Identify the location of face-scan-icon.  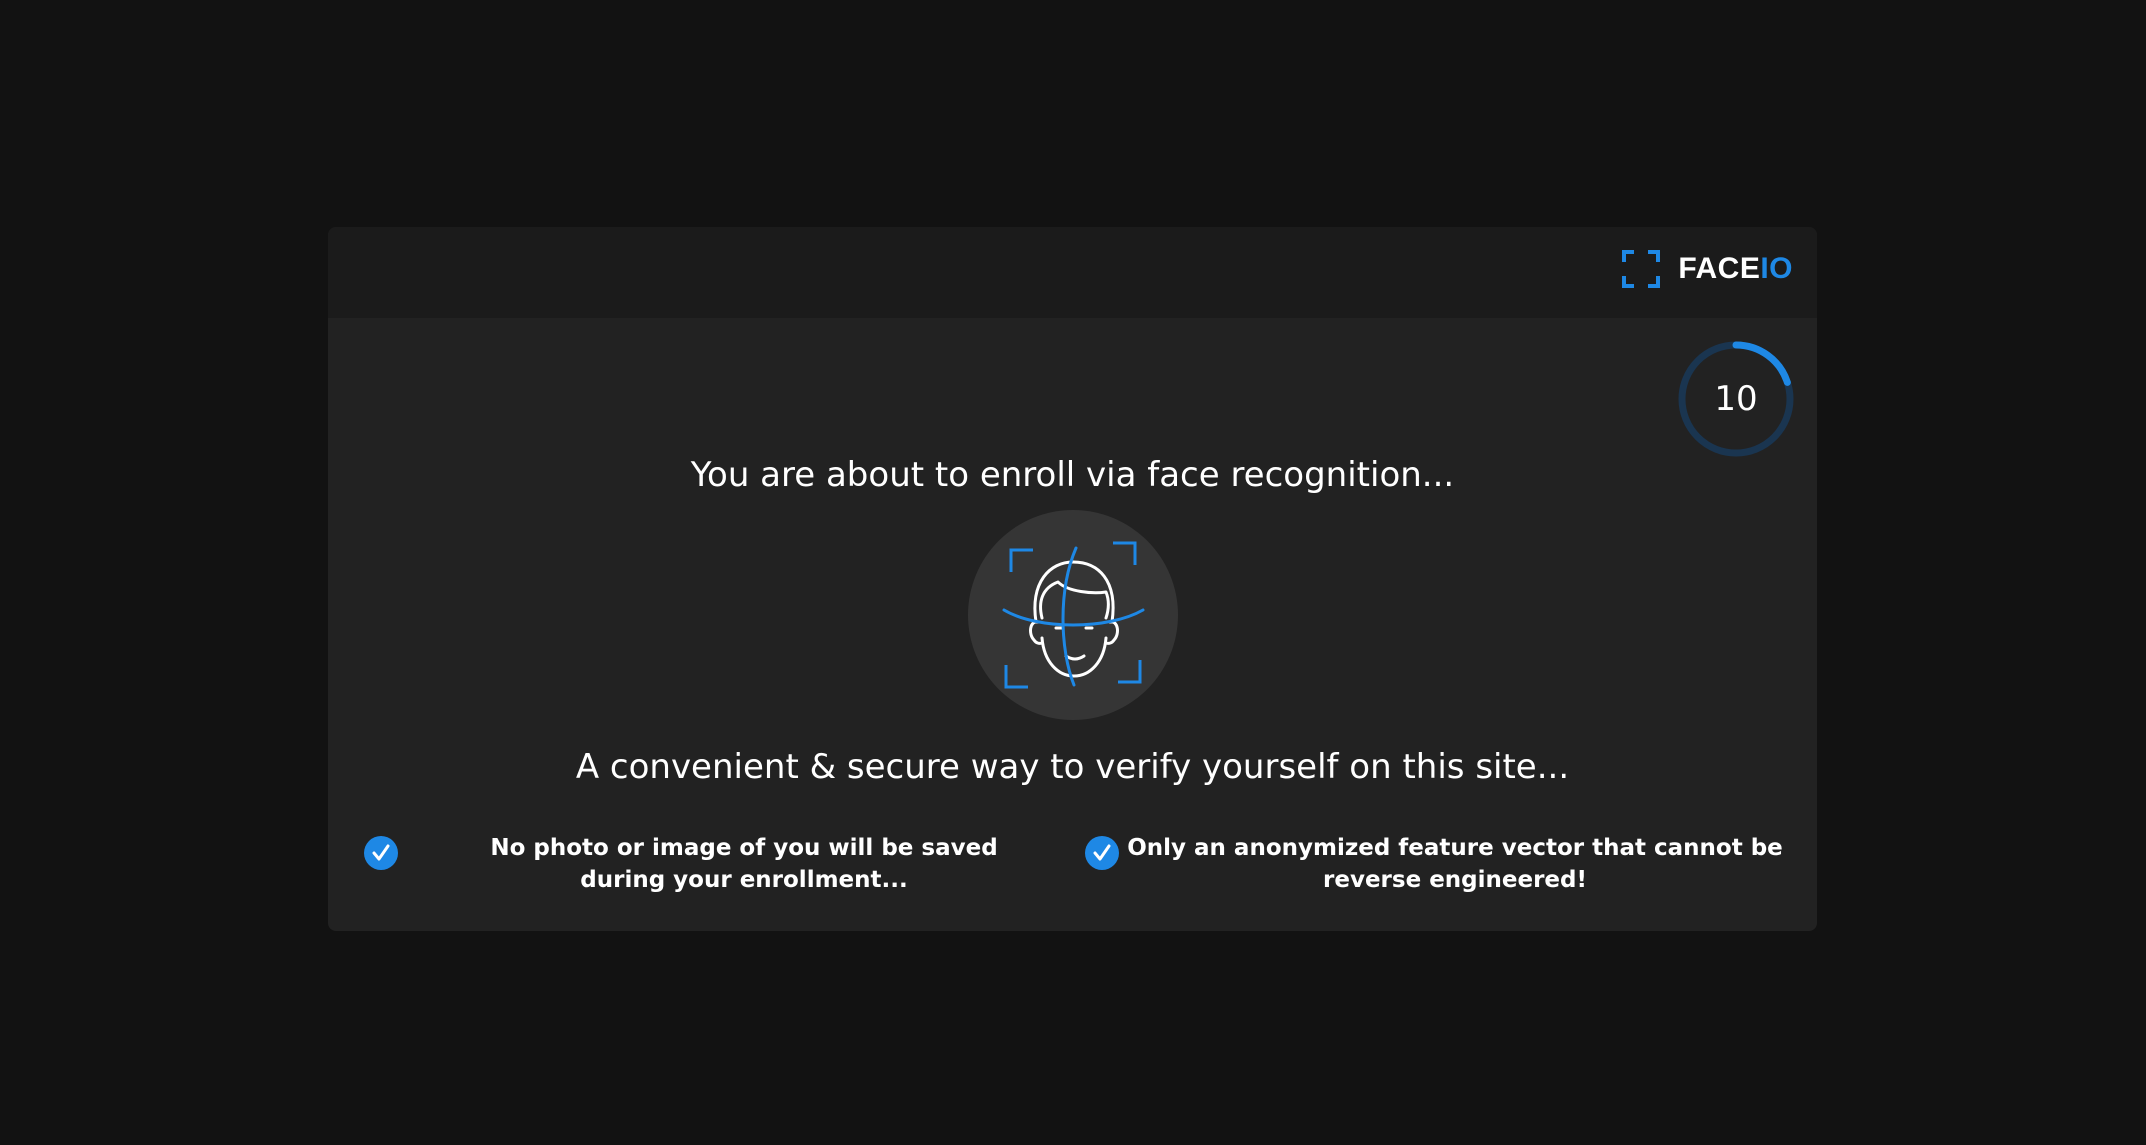
(1073, 615).